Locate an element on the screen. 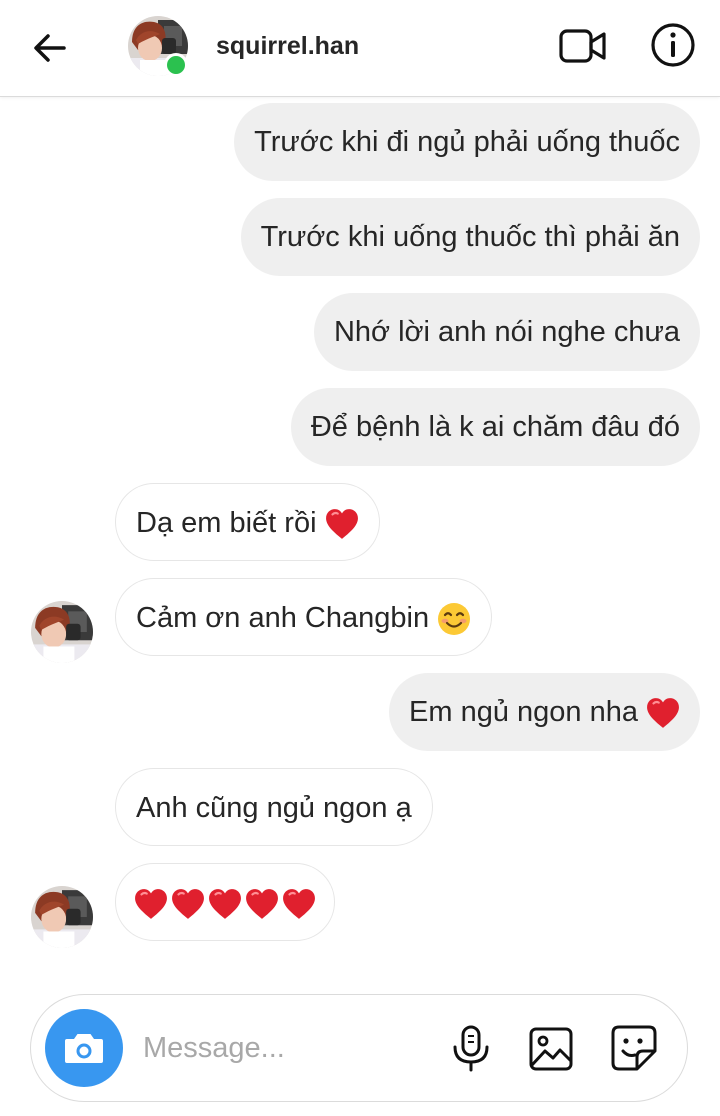 The image size is (720, 1116). arrow-left-icon is located at coordinates (50, 48).